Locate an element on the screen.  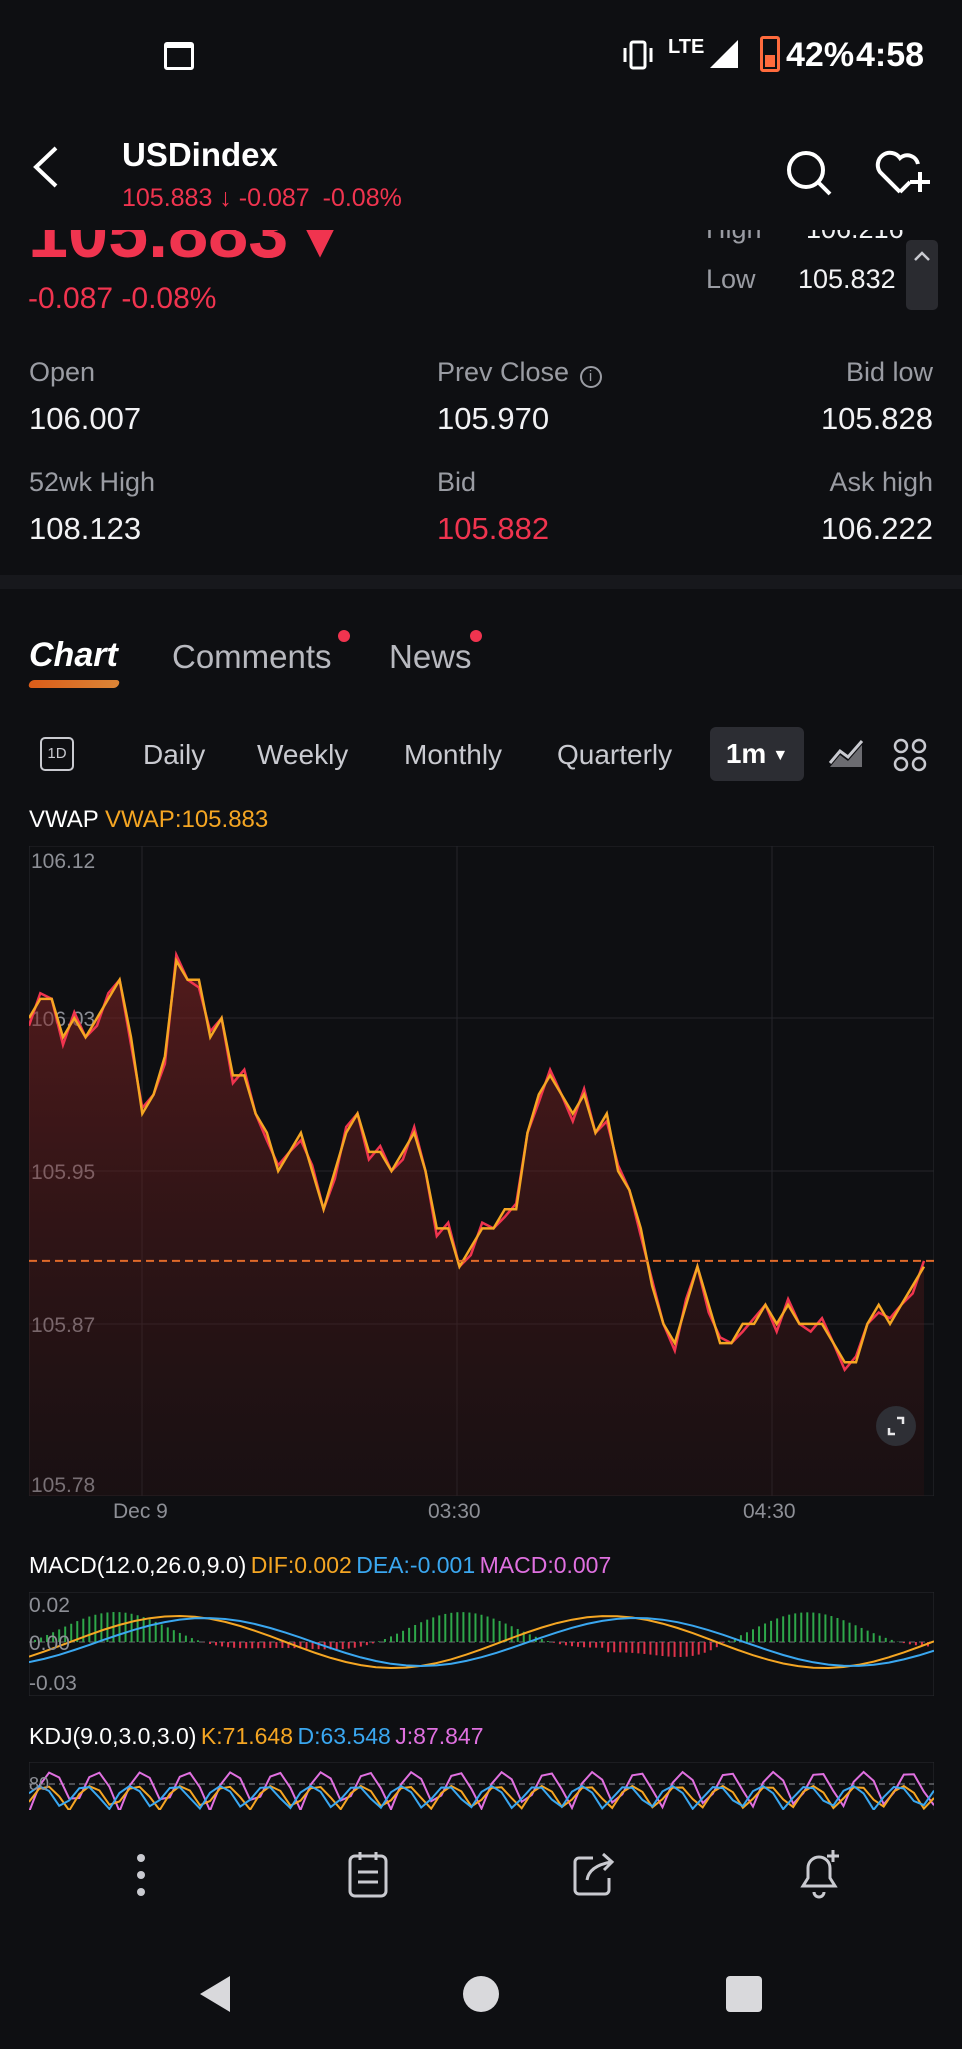
vwap-label: VWAP is located at coordinates (64, 819).